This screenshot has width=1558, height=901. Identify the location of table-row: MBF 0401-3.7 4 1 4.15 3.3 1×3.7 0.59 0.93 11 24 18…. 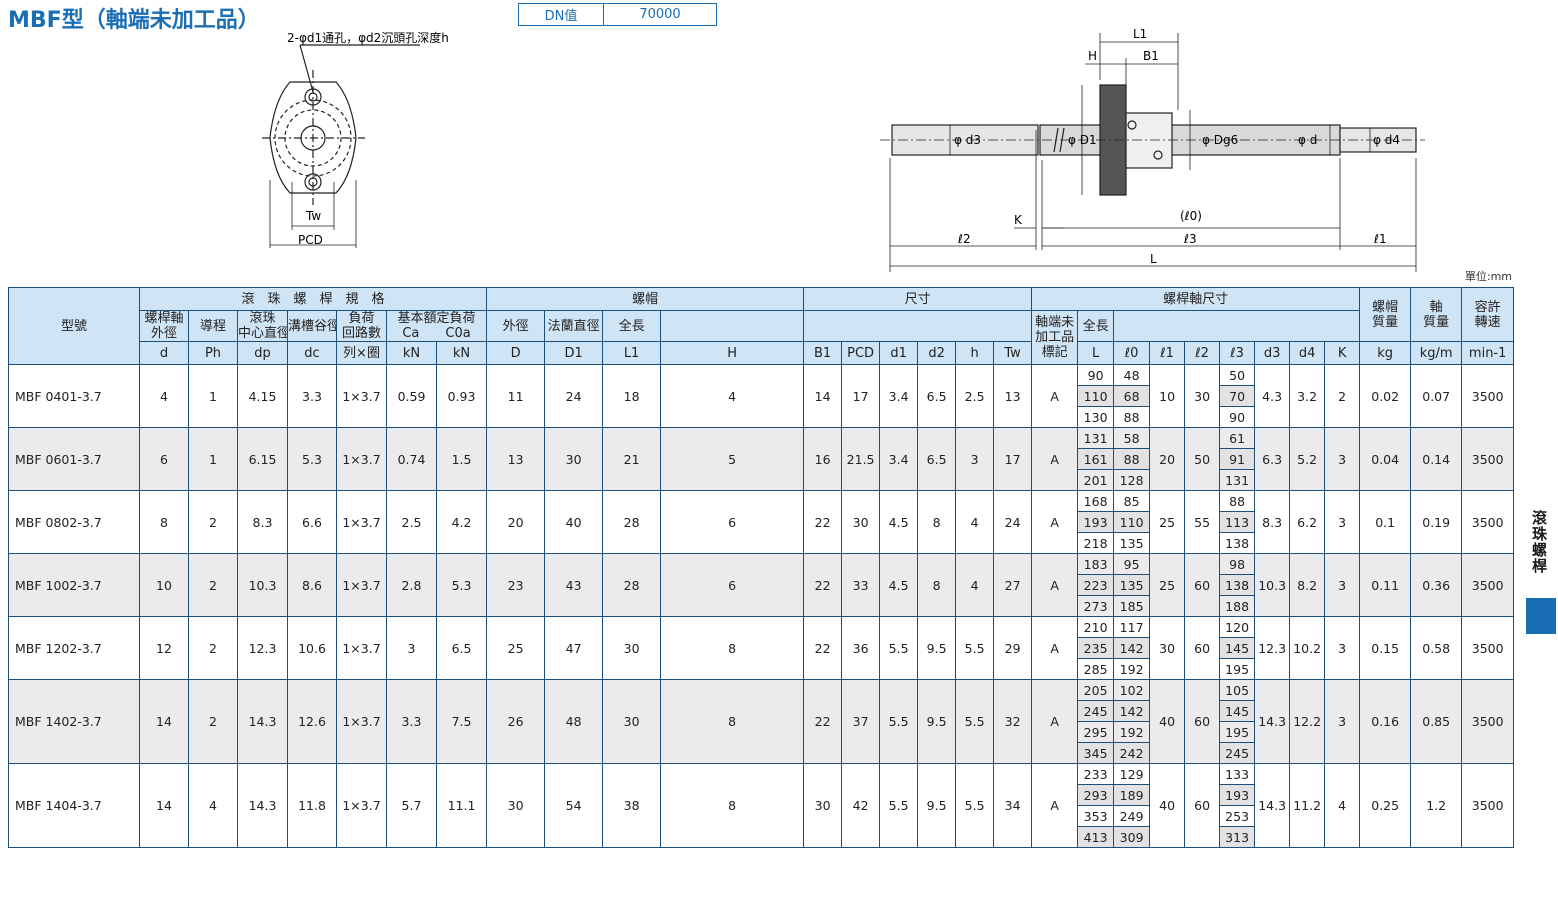
(761, 396).